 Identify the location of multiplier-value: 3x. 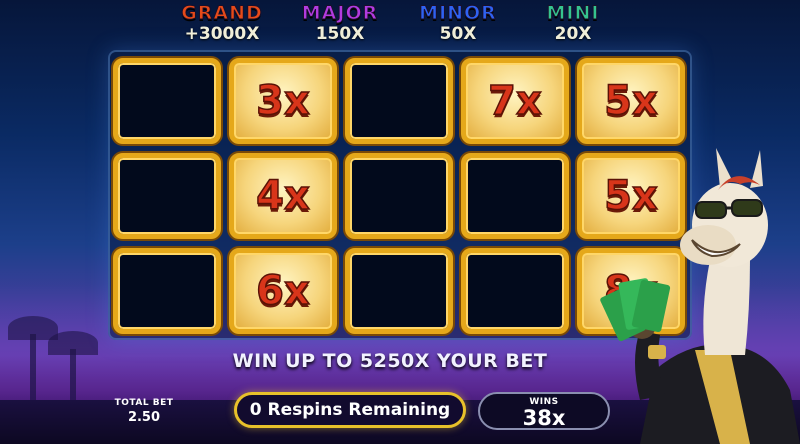
(282, 101).